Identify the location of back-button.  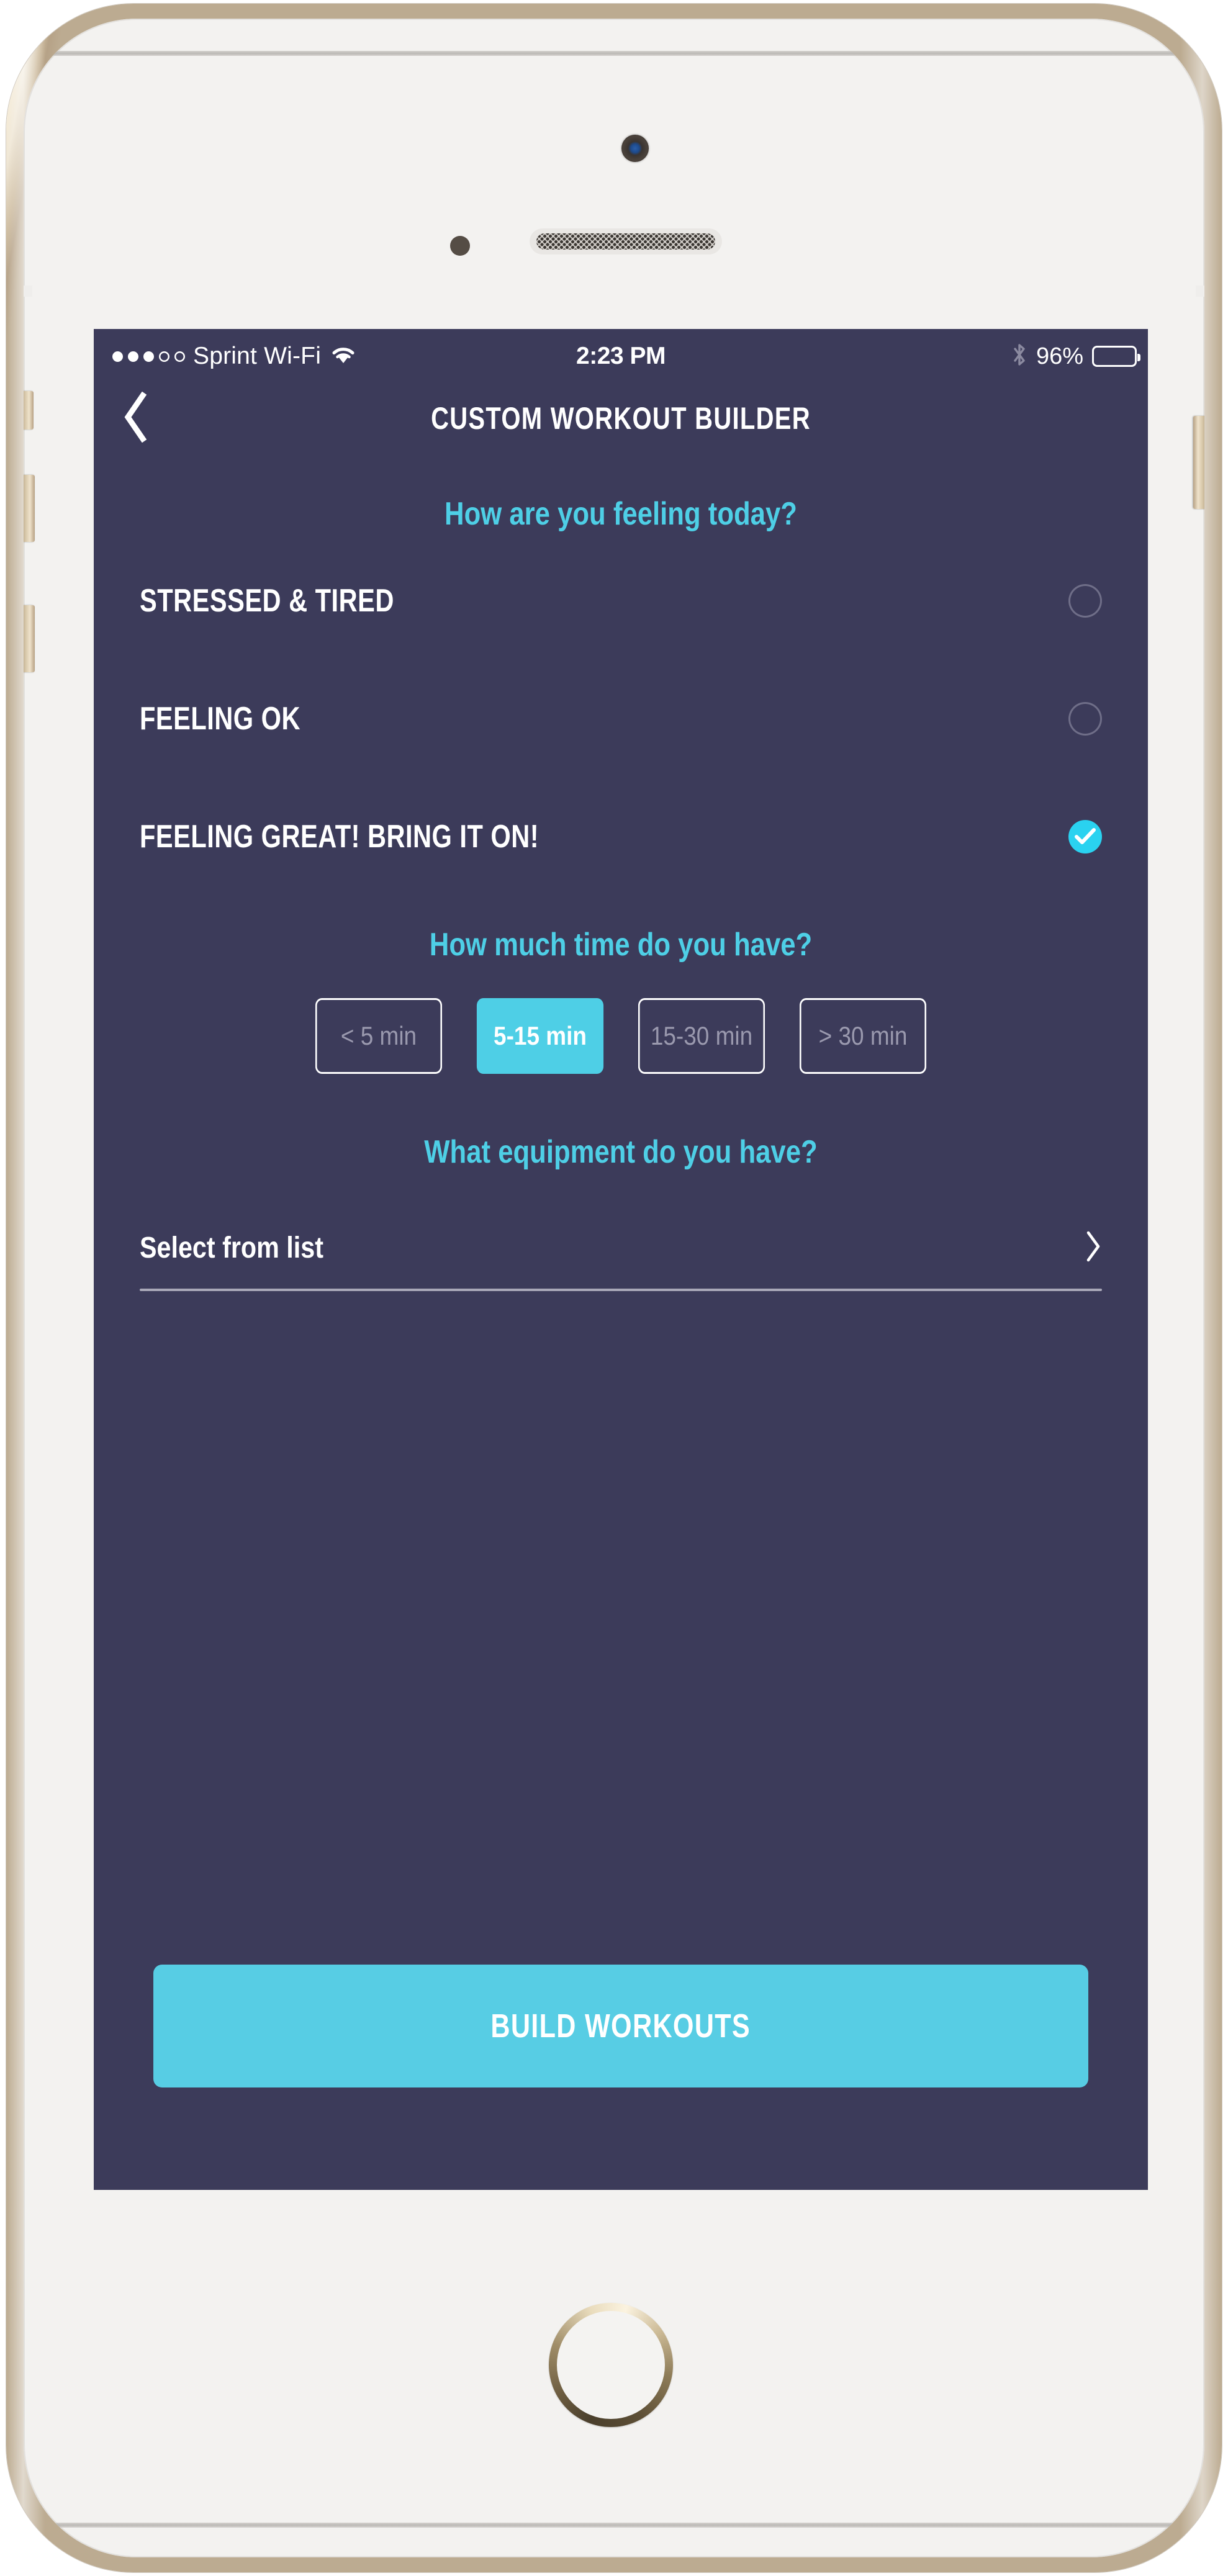
(136, 418).